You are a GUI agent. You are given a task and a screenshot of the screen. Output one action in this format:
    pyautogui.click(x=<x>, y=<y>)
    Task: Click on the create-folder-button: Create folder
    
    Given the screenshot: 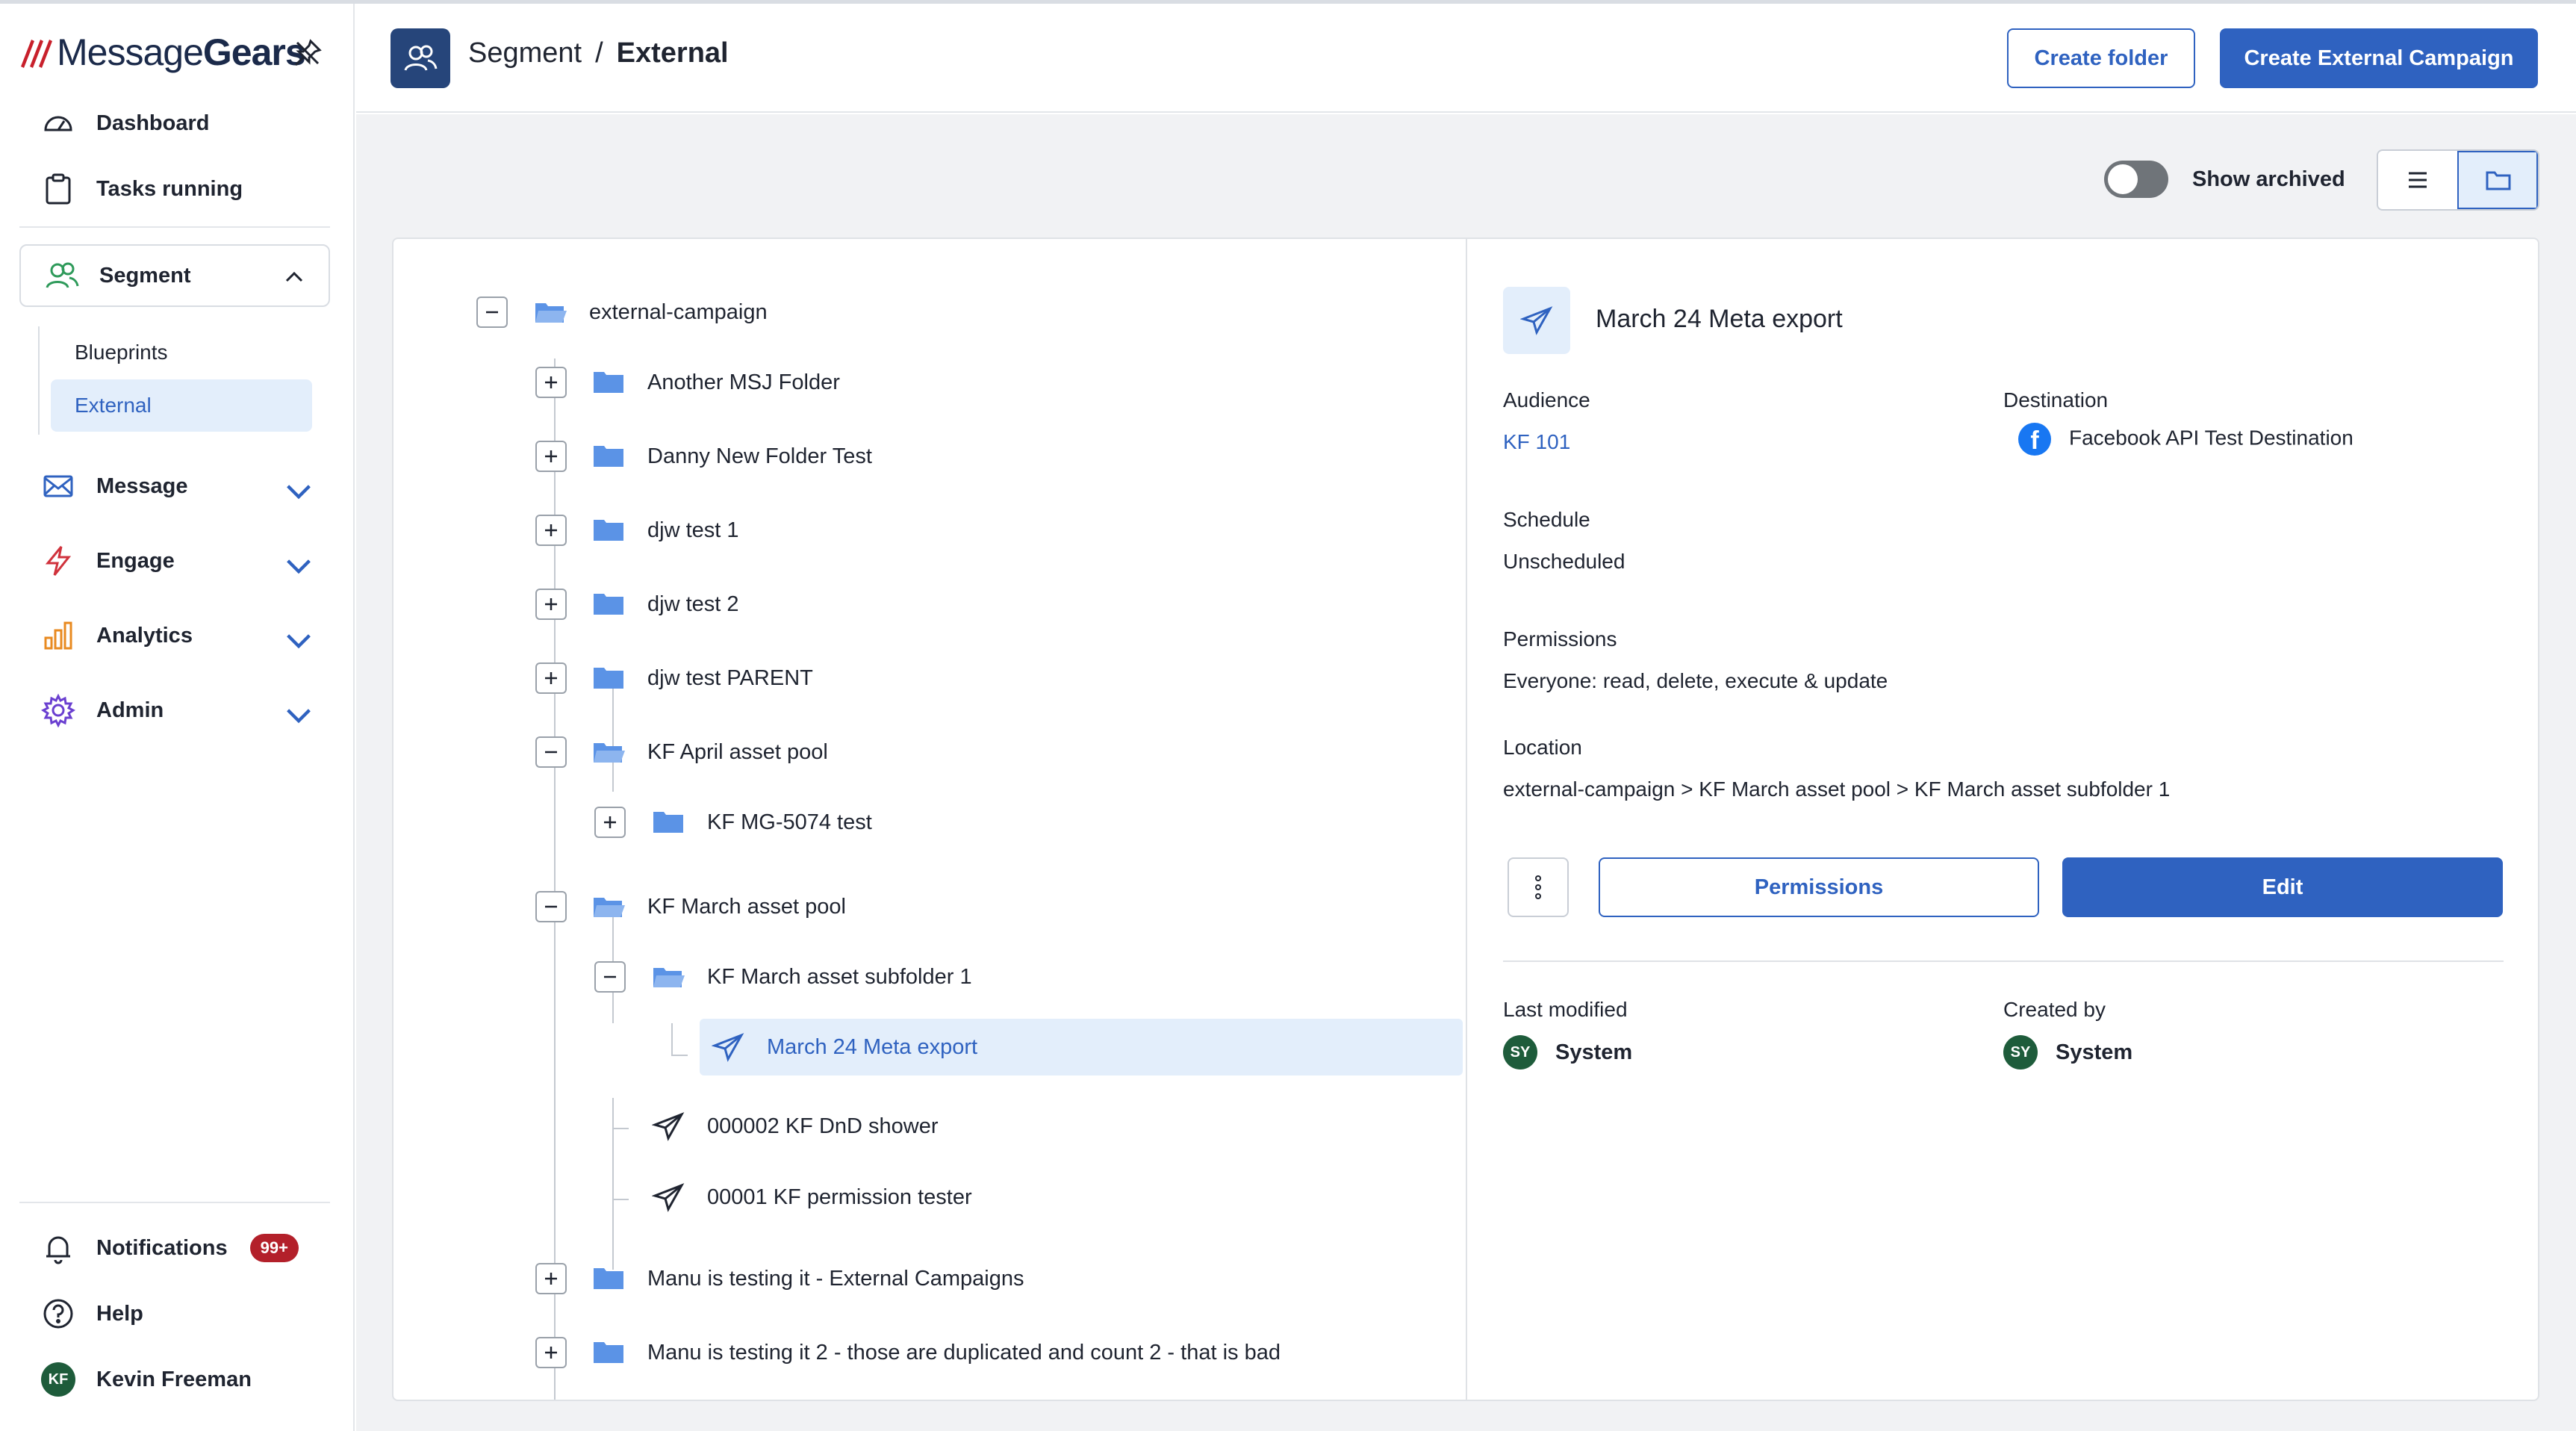 What is the action you would take?
    pyautogui.click(x=2101, y=58)
    